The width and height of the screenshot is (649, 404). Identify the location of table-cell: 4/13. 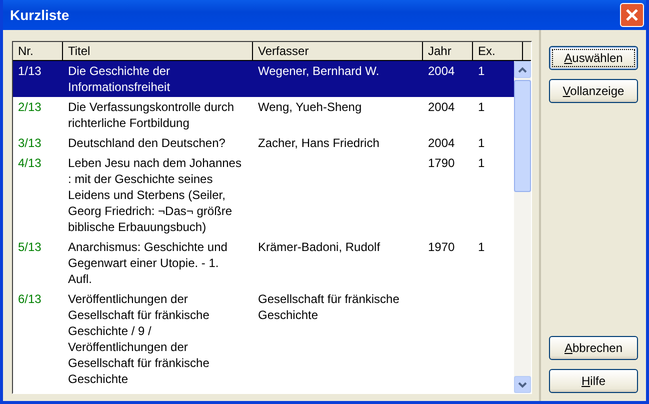
(30, 163).